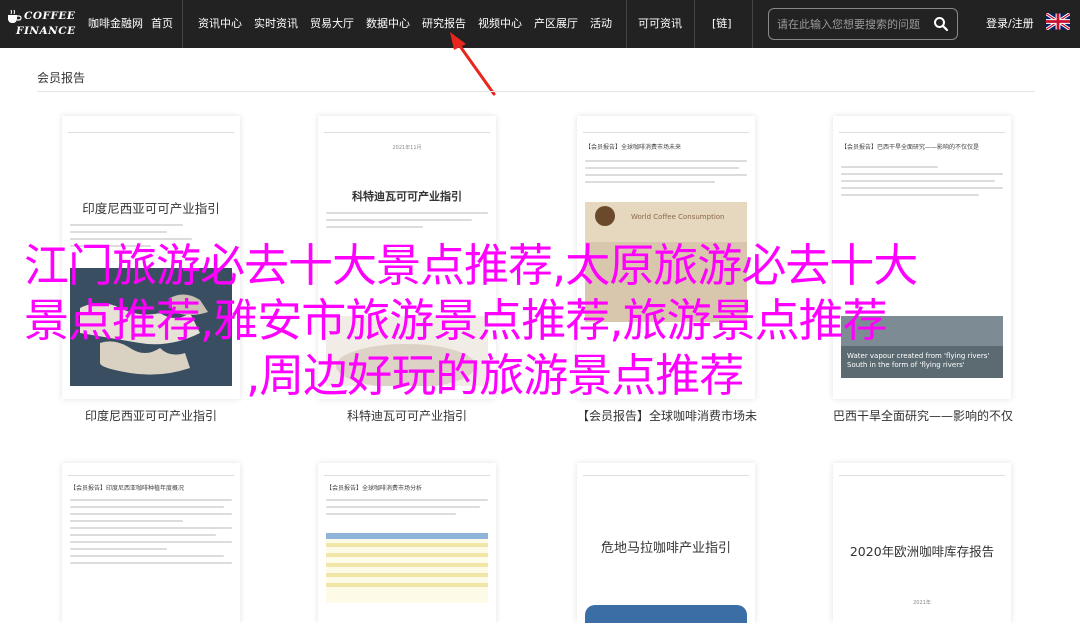  What do you see at coordinates (665, 548) in the screenshot?
I see `card-document-title: 危地马拉咖啡产业指引` at bounding box center [665, 548].